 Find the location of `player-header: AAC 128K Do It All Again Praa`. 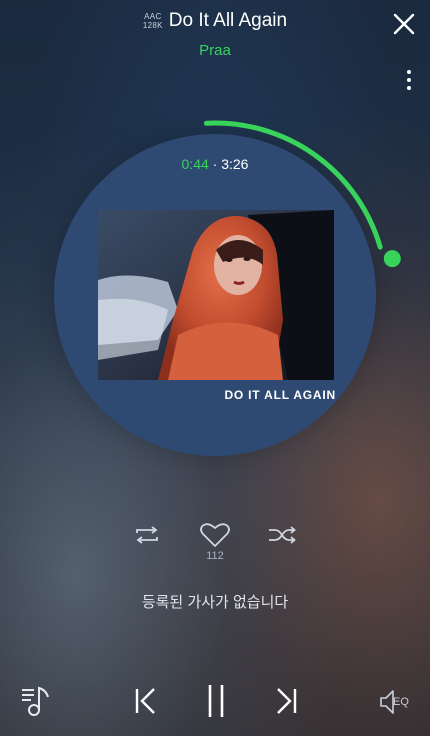

player-header: AAC 128K Do It All Again Praa is located at coordinates (215, 45).